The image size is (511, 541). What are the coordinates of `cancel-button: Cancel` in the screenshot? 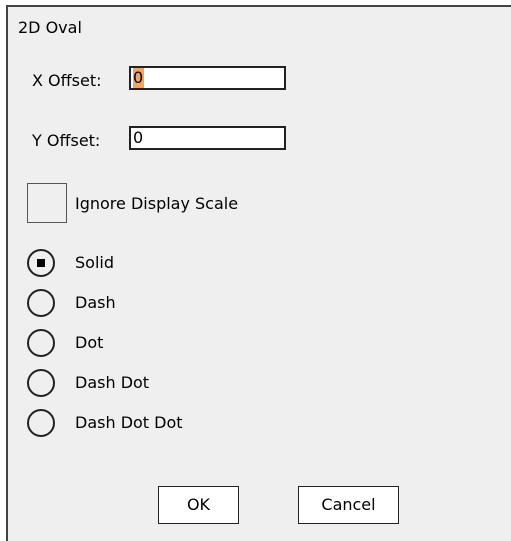 It's located at (348, 505).